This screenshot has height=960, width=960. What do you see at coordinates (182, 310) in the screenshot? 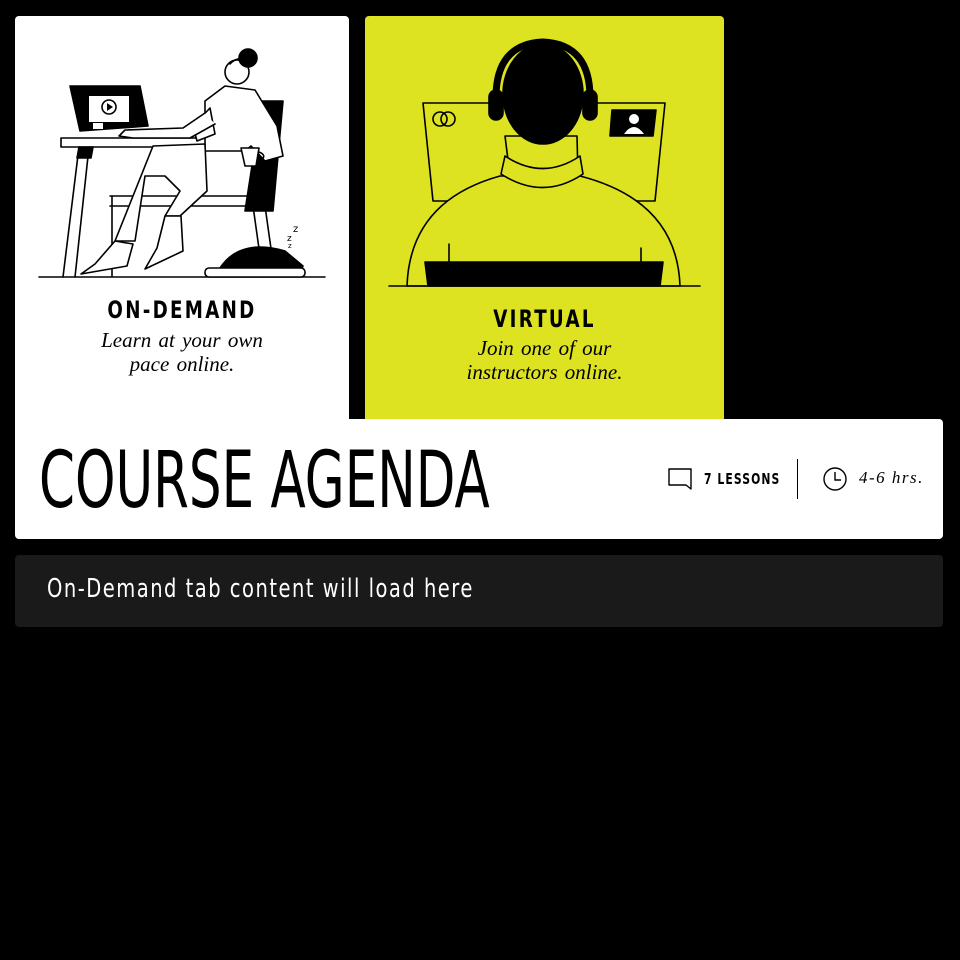
I see `tab-on-demand-title: ON-DEMAND` at bounding box center [182, 310].